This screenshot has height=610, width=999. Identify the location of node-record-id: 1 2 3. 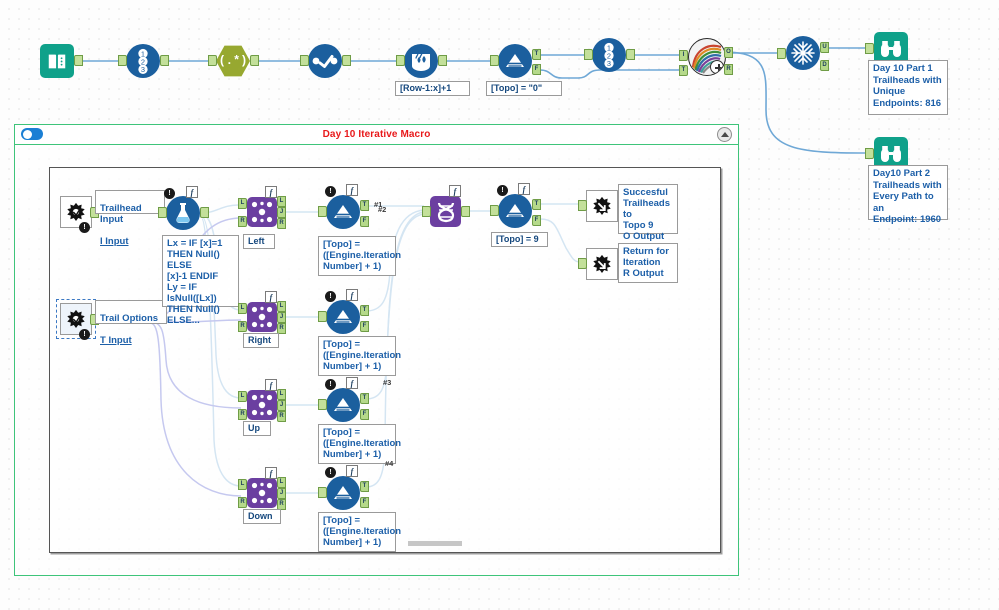
(143, 61).